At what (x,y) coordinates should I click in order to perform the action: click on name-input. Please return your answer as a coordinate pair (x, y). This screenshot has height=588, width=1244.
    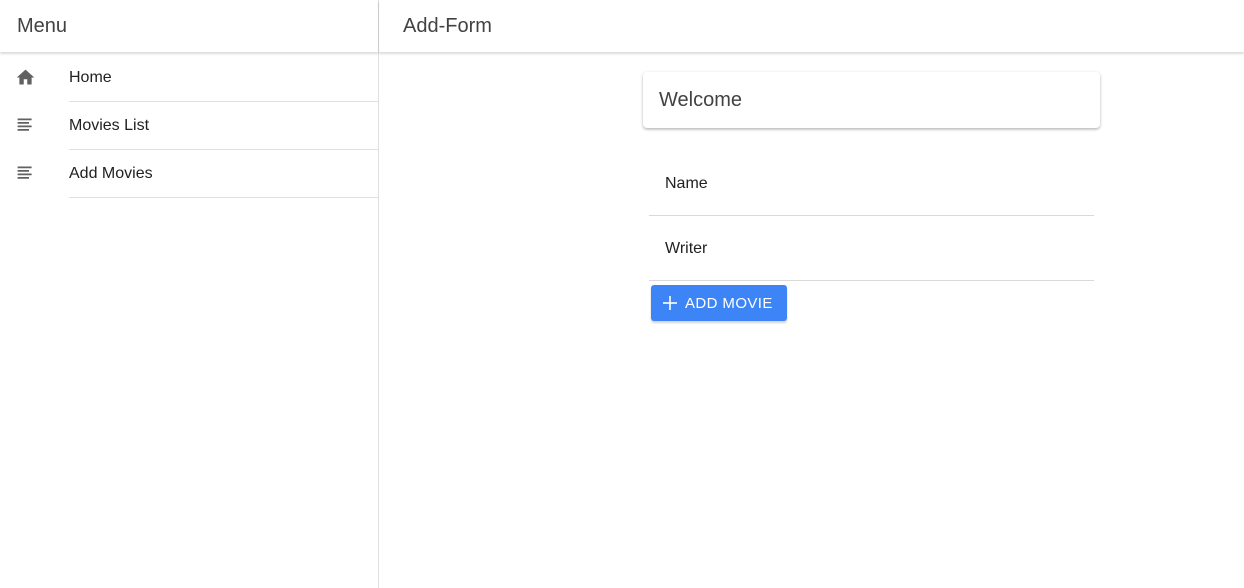
    Looking at the image, I should click on (871, 183).